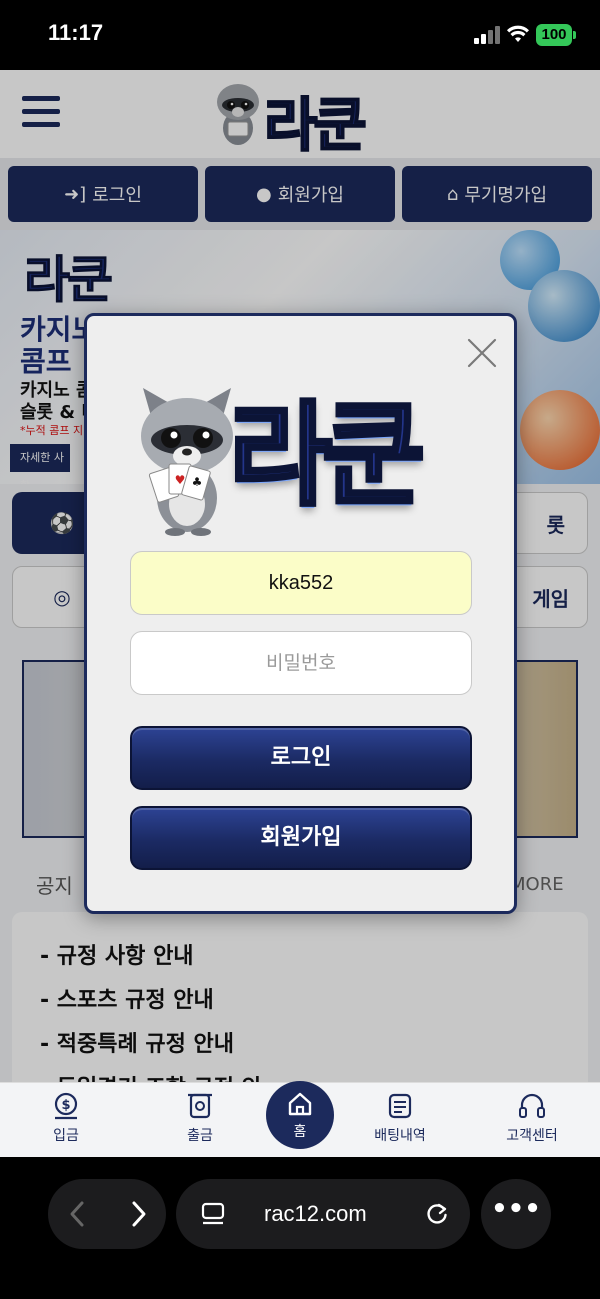  Describe the element at coordinates (138, 1214) in the screenshot. I see `forward-icon` at that location.